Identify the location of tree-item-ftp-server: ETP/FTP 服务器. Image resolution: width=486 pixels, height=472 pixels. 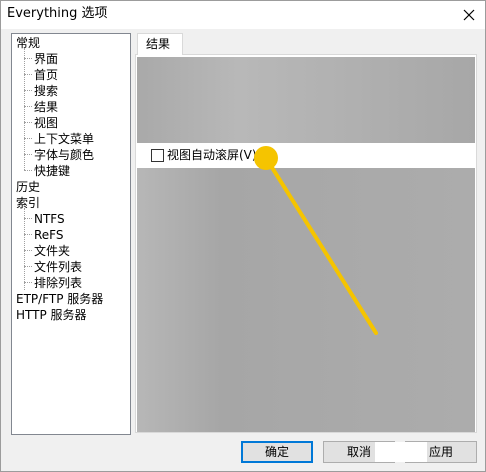
(59, 299).